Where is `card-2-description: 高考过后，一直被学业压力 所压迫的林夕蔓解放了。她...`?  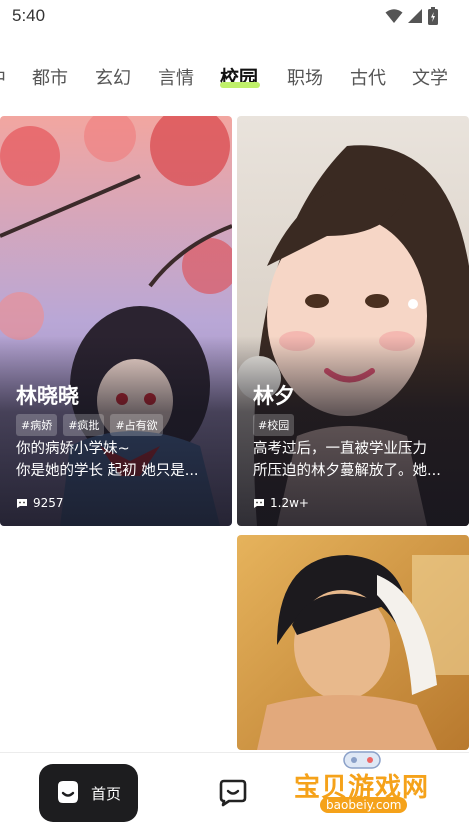 card-2-description: 高考过后，一直被学业压力 所压迫的林夕蔓解放了。她... is located at coordinates (353, 460).